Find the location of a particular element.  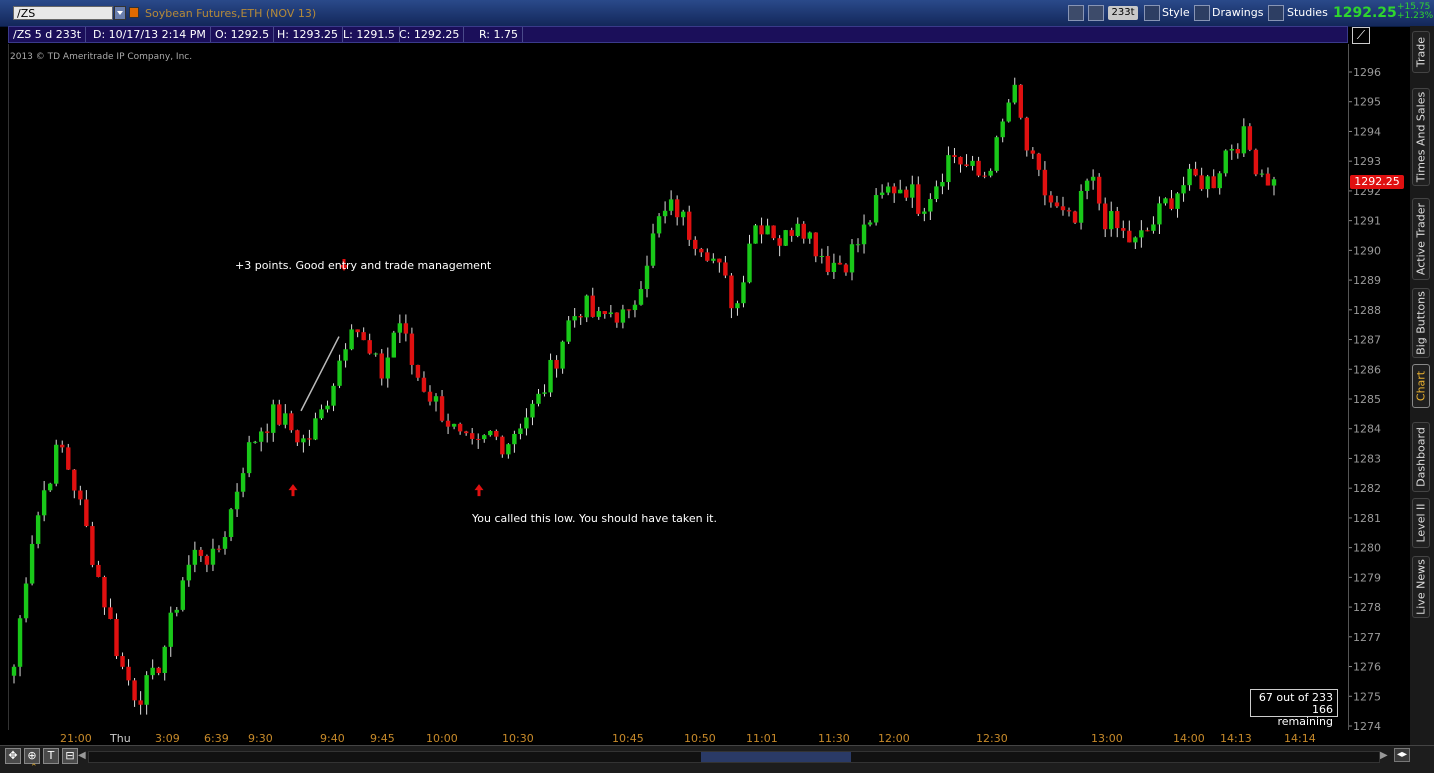

net-change: +15.75 +1.23% is located at coordinates (1415, 12).